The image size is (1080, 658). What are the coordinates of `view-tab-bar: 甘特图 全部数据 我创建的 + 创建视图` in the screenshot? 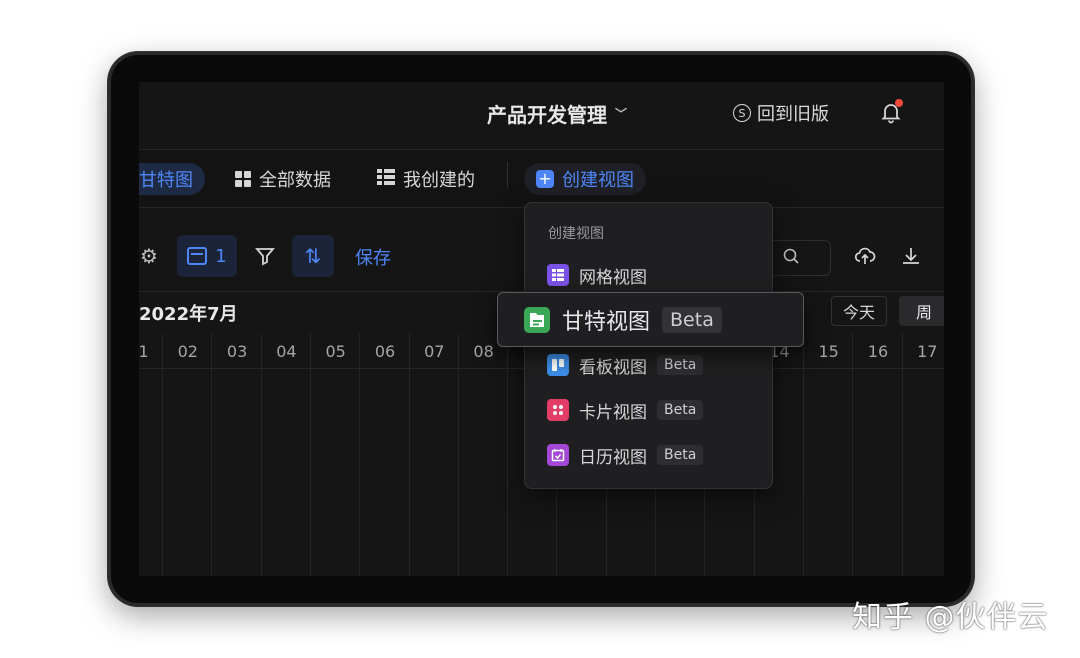 It's located at (541, 179).